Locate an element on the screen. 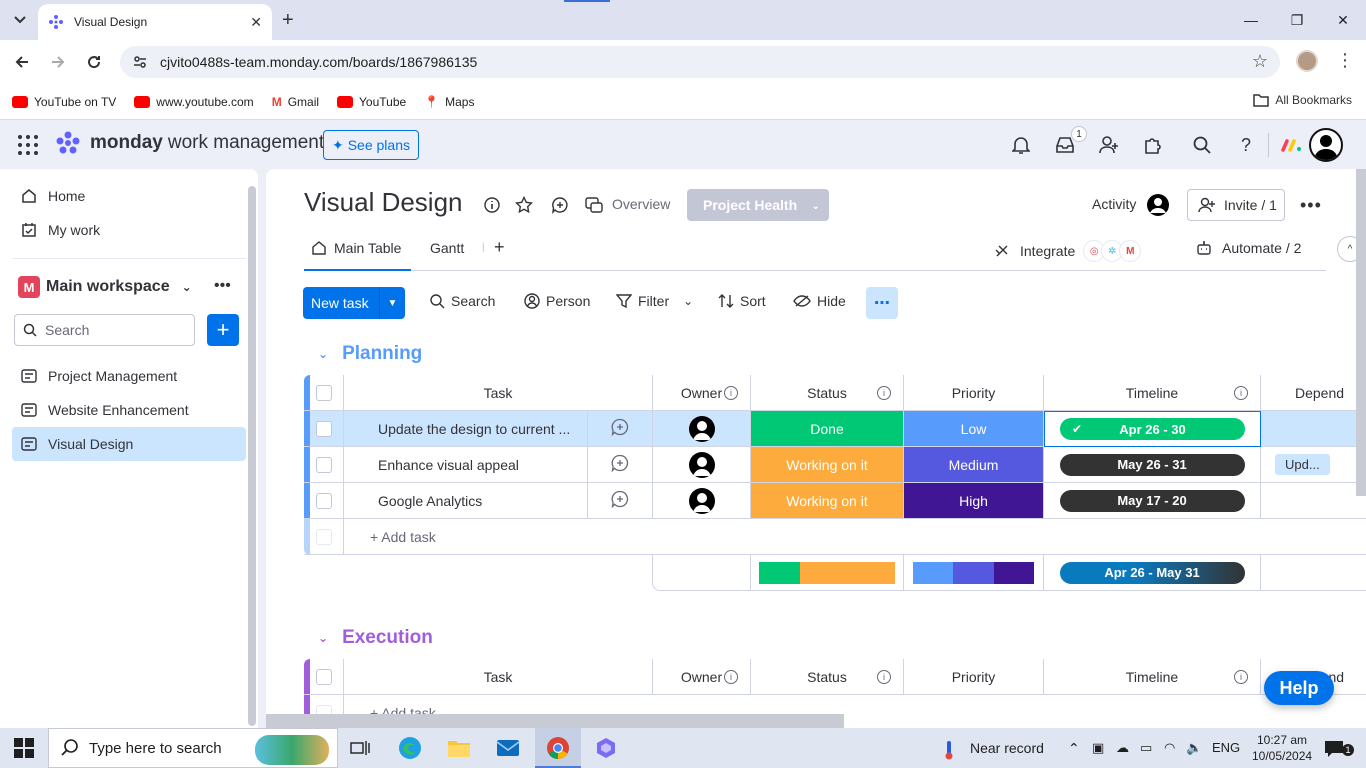 The image size is (1366, 768). priority-cell: Medium is located at coordinates (974, 465).